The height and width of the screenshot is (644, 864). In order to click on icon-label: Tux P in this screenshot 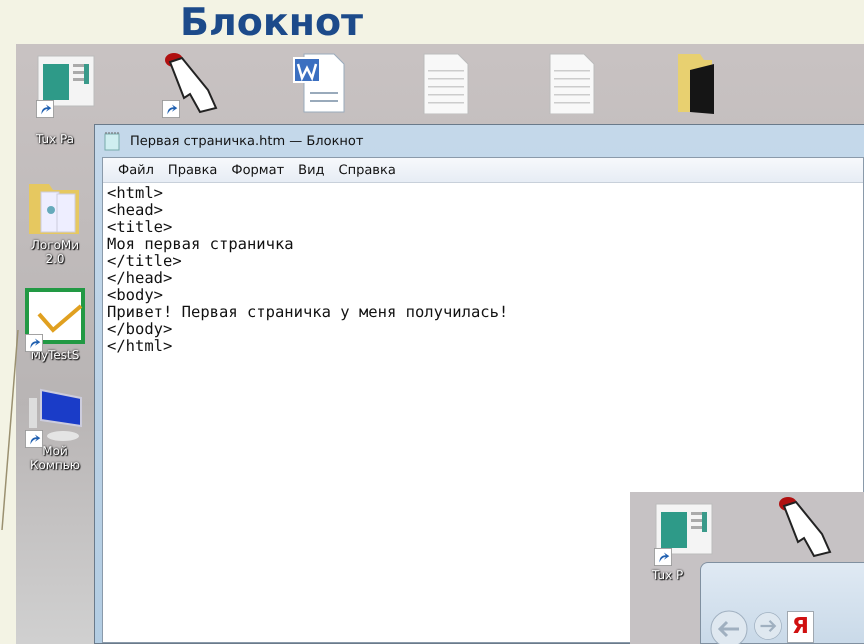, I will do `click(668, 575)`.